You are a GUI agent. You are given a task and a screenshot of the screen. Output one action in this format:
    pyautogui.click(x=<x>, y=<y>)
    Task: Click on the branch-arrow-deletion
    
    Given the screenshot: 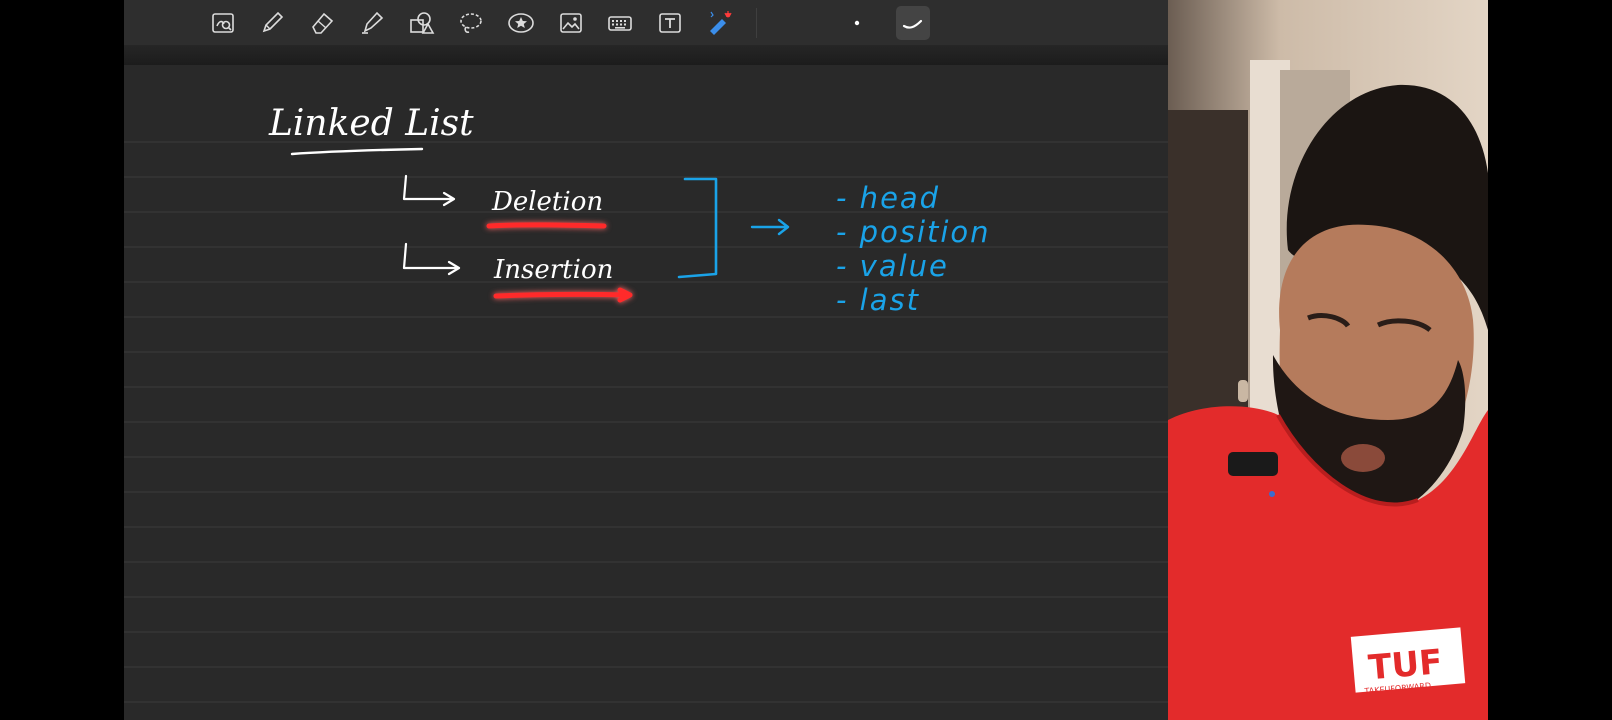 What is the action you would take?
    pyautogui.click(x=429, y=190)
    